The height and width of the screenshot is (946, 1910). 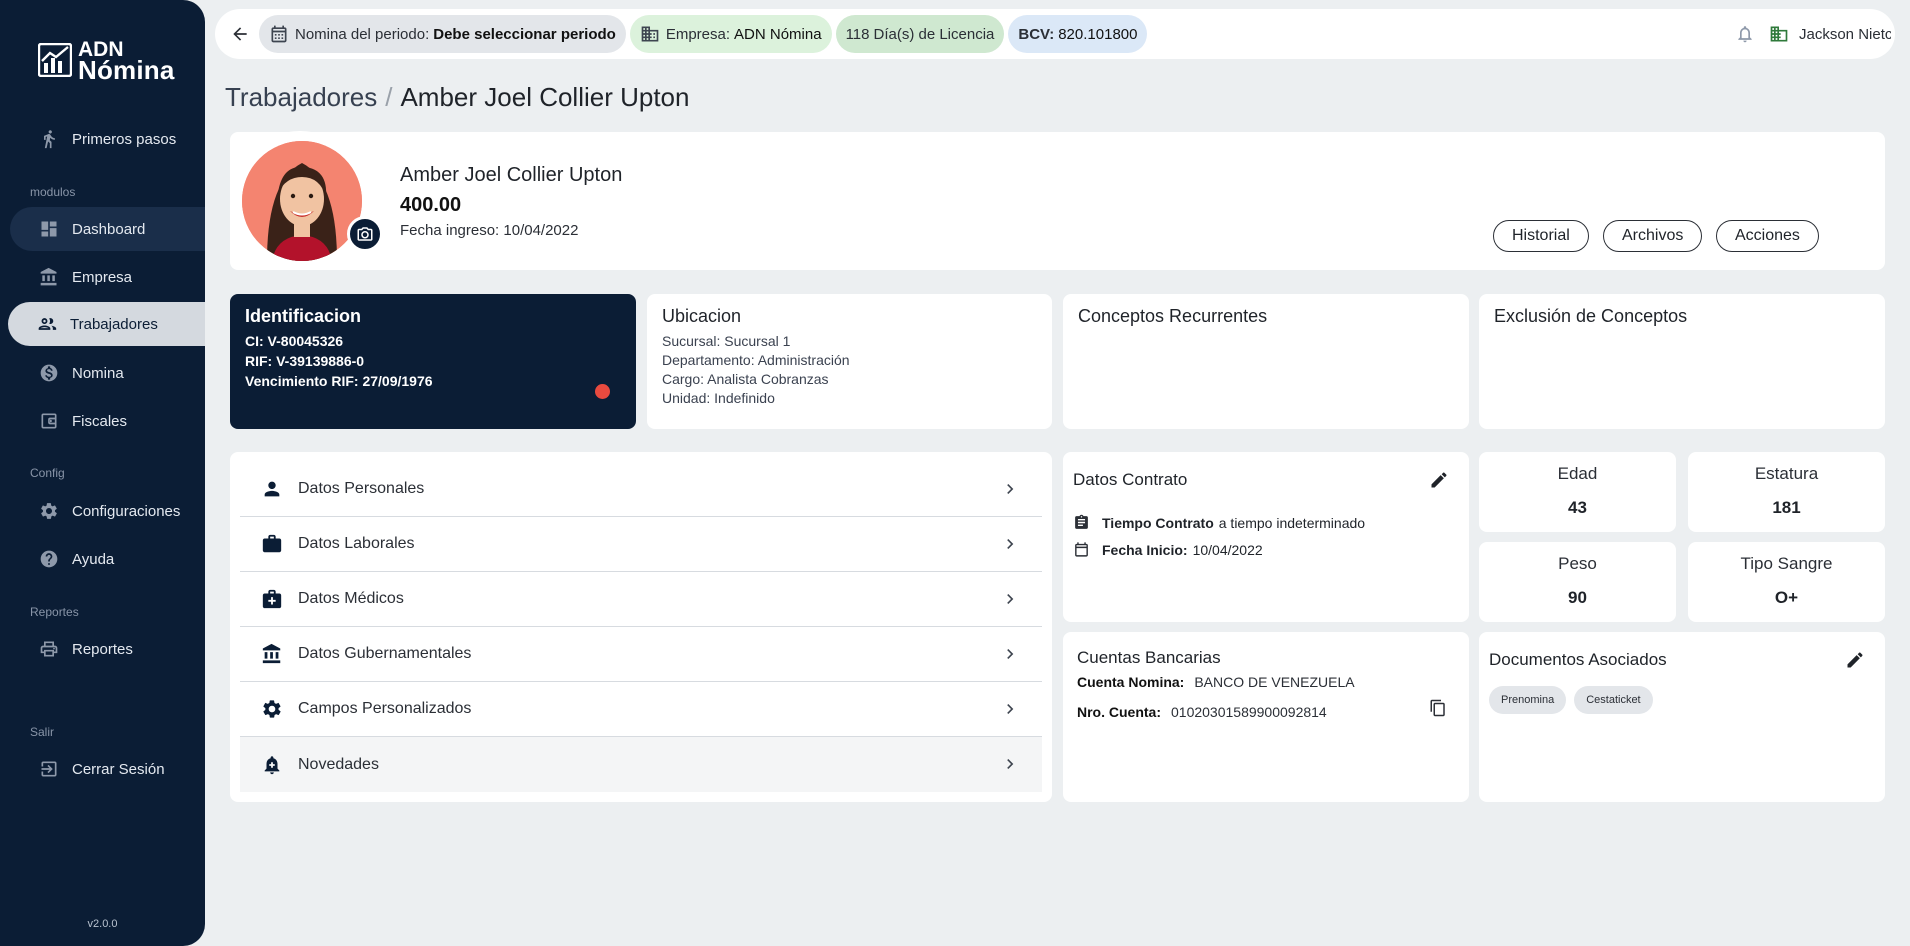 What do you see at coordinates (431, 205) in the screenshot?
I see `worker-salary: 400.00` at bounding box center [431, 205].